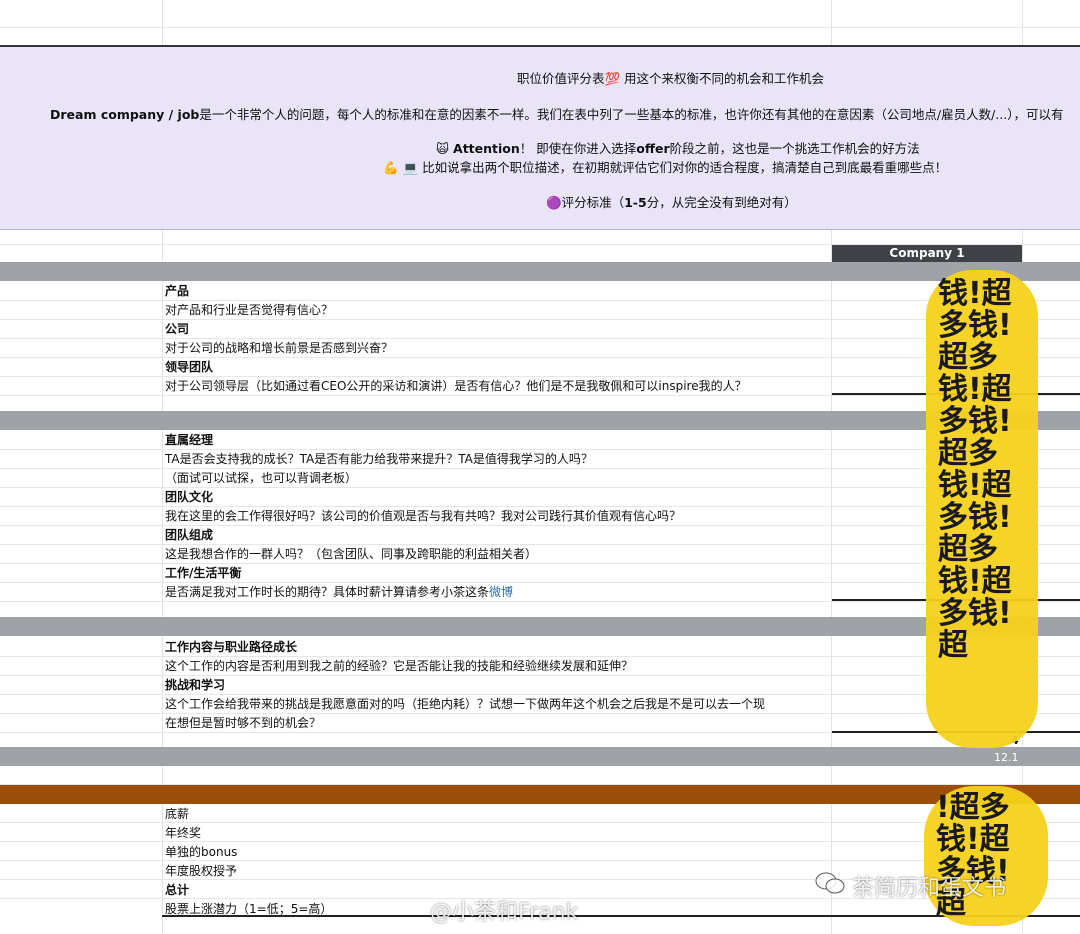  What do you see at coordinates (351, 554) in the screenshot?
I see `criterion-desc-team: 这是我想合作的一群人吗？（包含团队、同事及跨职能的利益相关者）` at bounding box center [351, 554].